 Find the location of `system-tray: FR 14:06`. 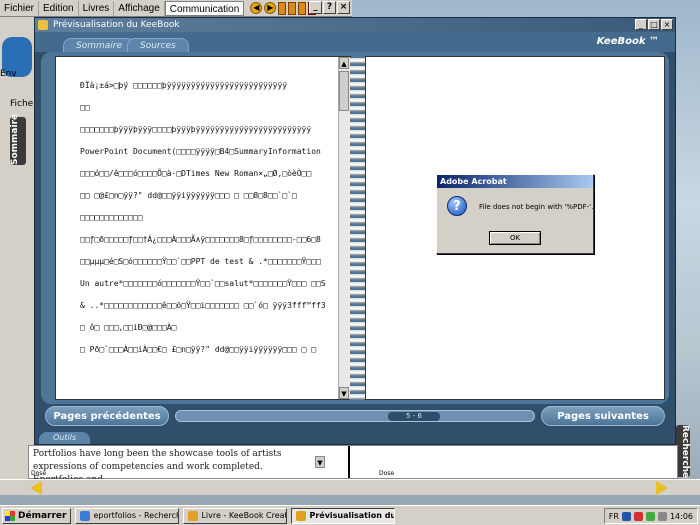

system-tray: FR 14:06 is located at coordinates (650, 516).